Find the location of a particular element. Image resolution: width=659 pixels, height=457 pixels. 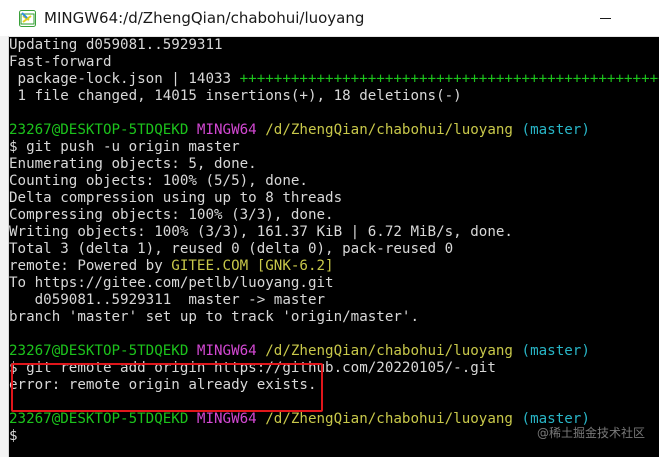

terminal-line: remote: Powered by GITEE.COM [GNK-6.2] is located at coordinates (334, 266).